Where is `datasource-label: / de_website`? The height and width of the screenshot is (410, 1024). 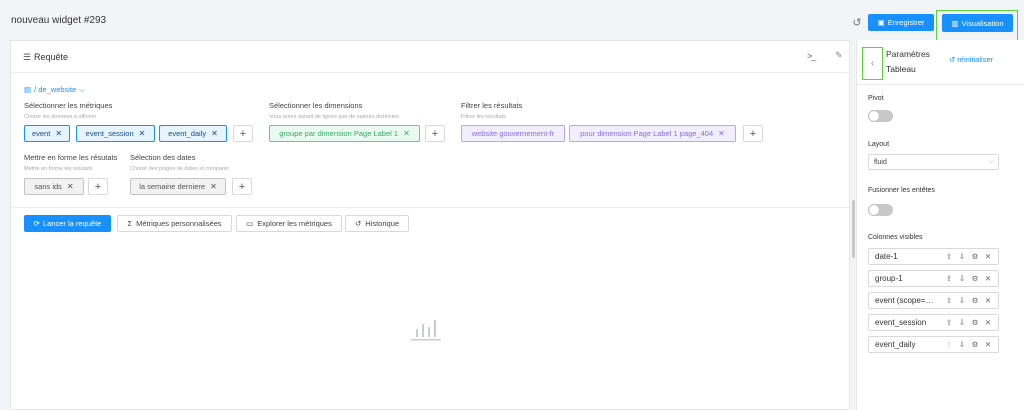
datasource-label: / de_website is located at coordinates (55, 89).